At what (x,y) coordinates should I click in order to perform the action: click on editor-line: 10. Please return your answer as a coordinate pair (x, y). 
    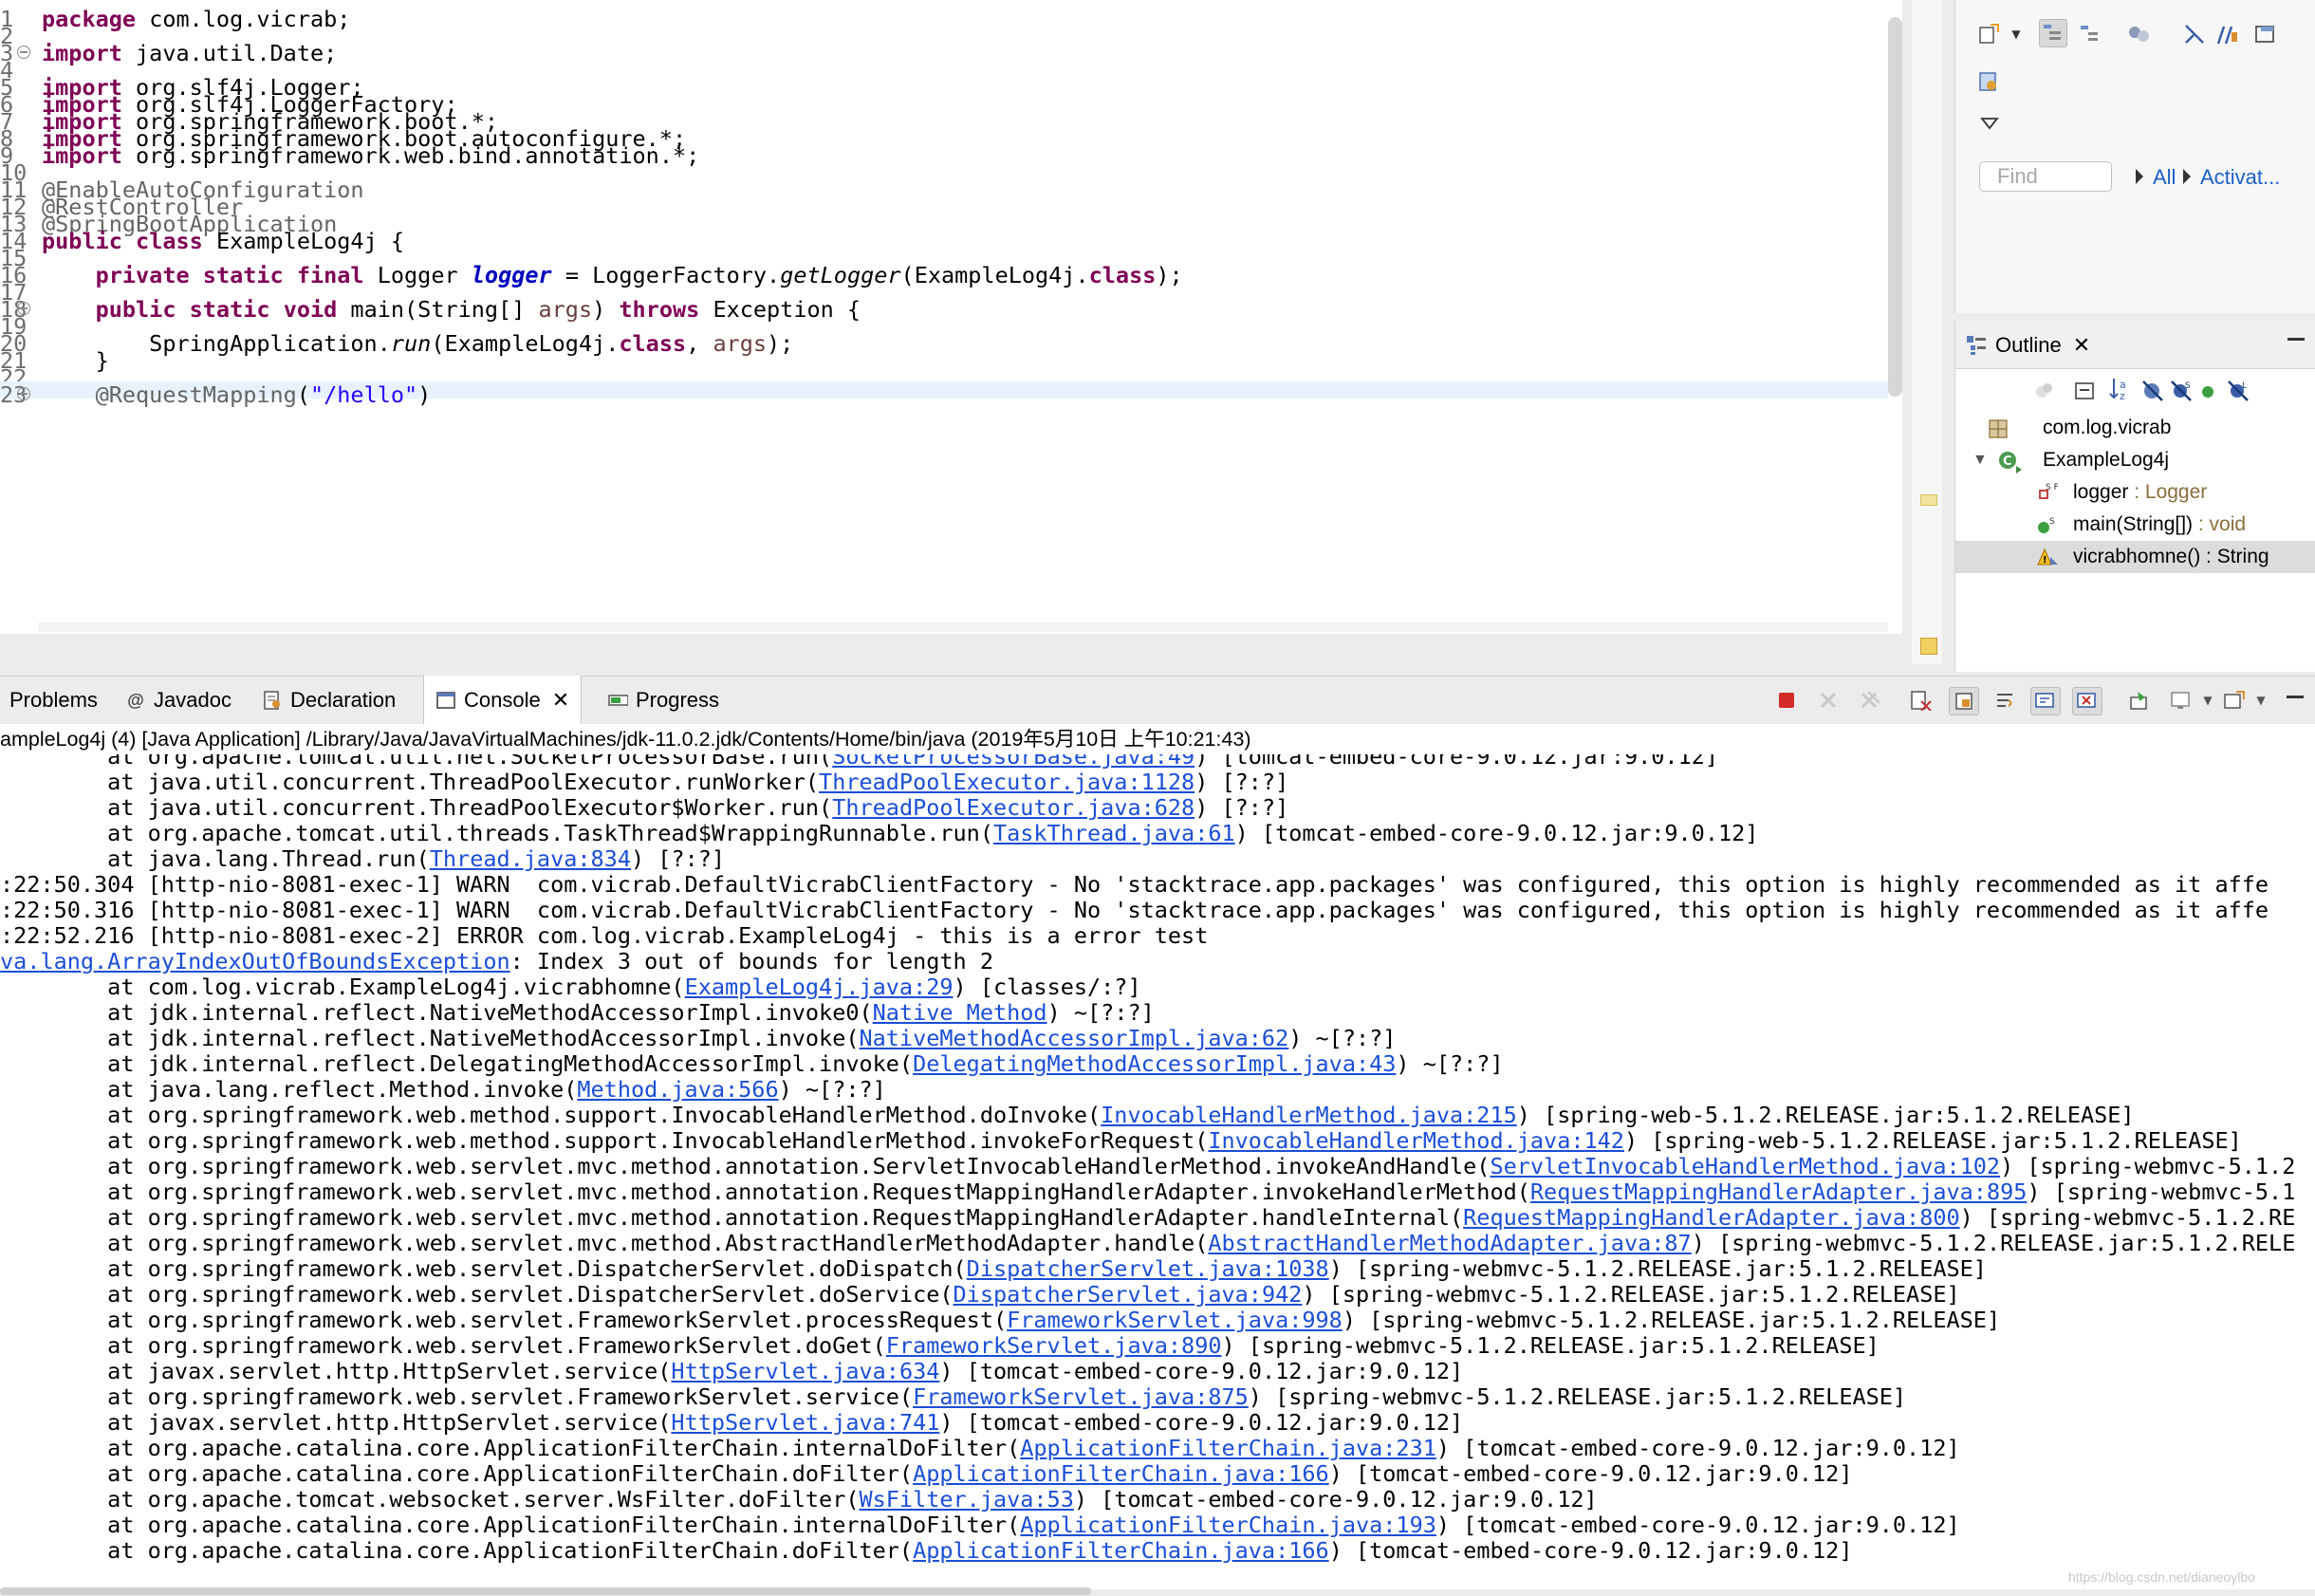
    Looking at the image, I should click on (944, 172).